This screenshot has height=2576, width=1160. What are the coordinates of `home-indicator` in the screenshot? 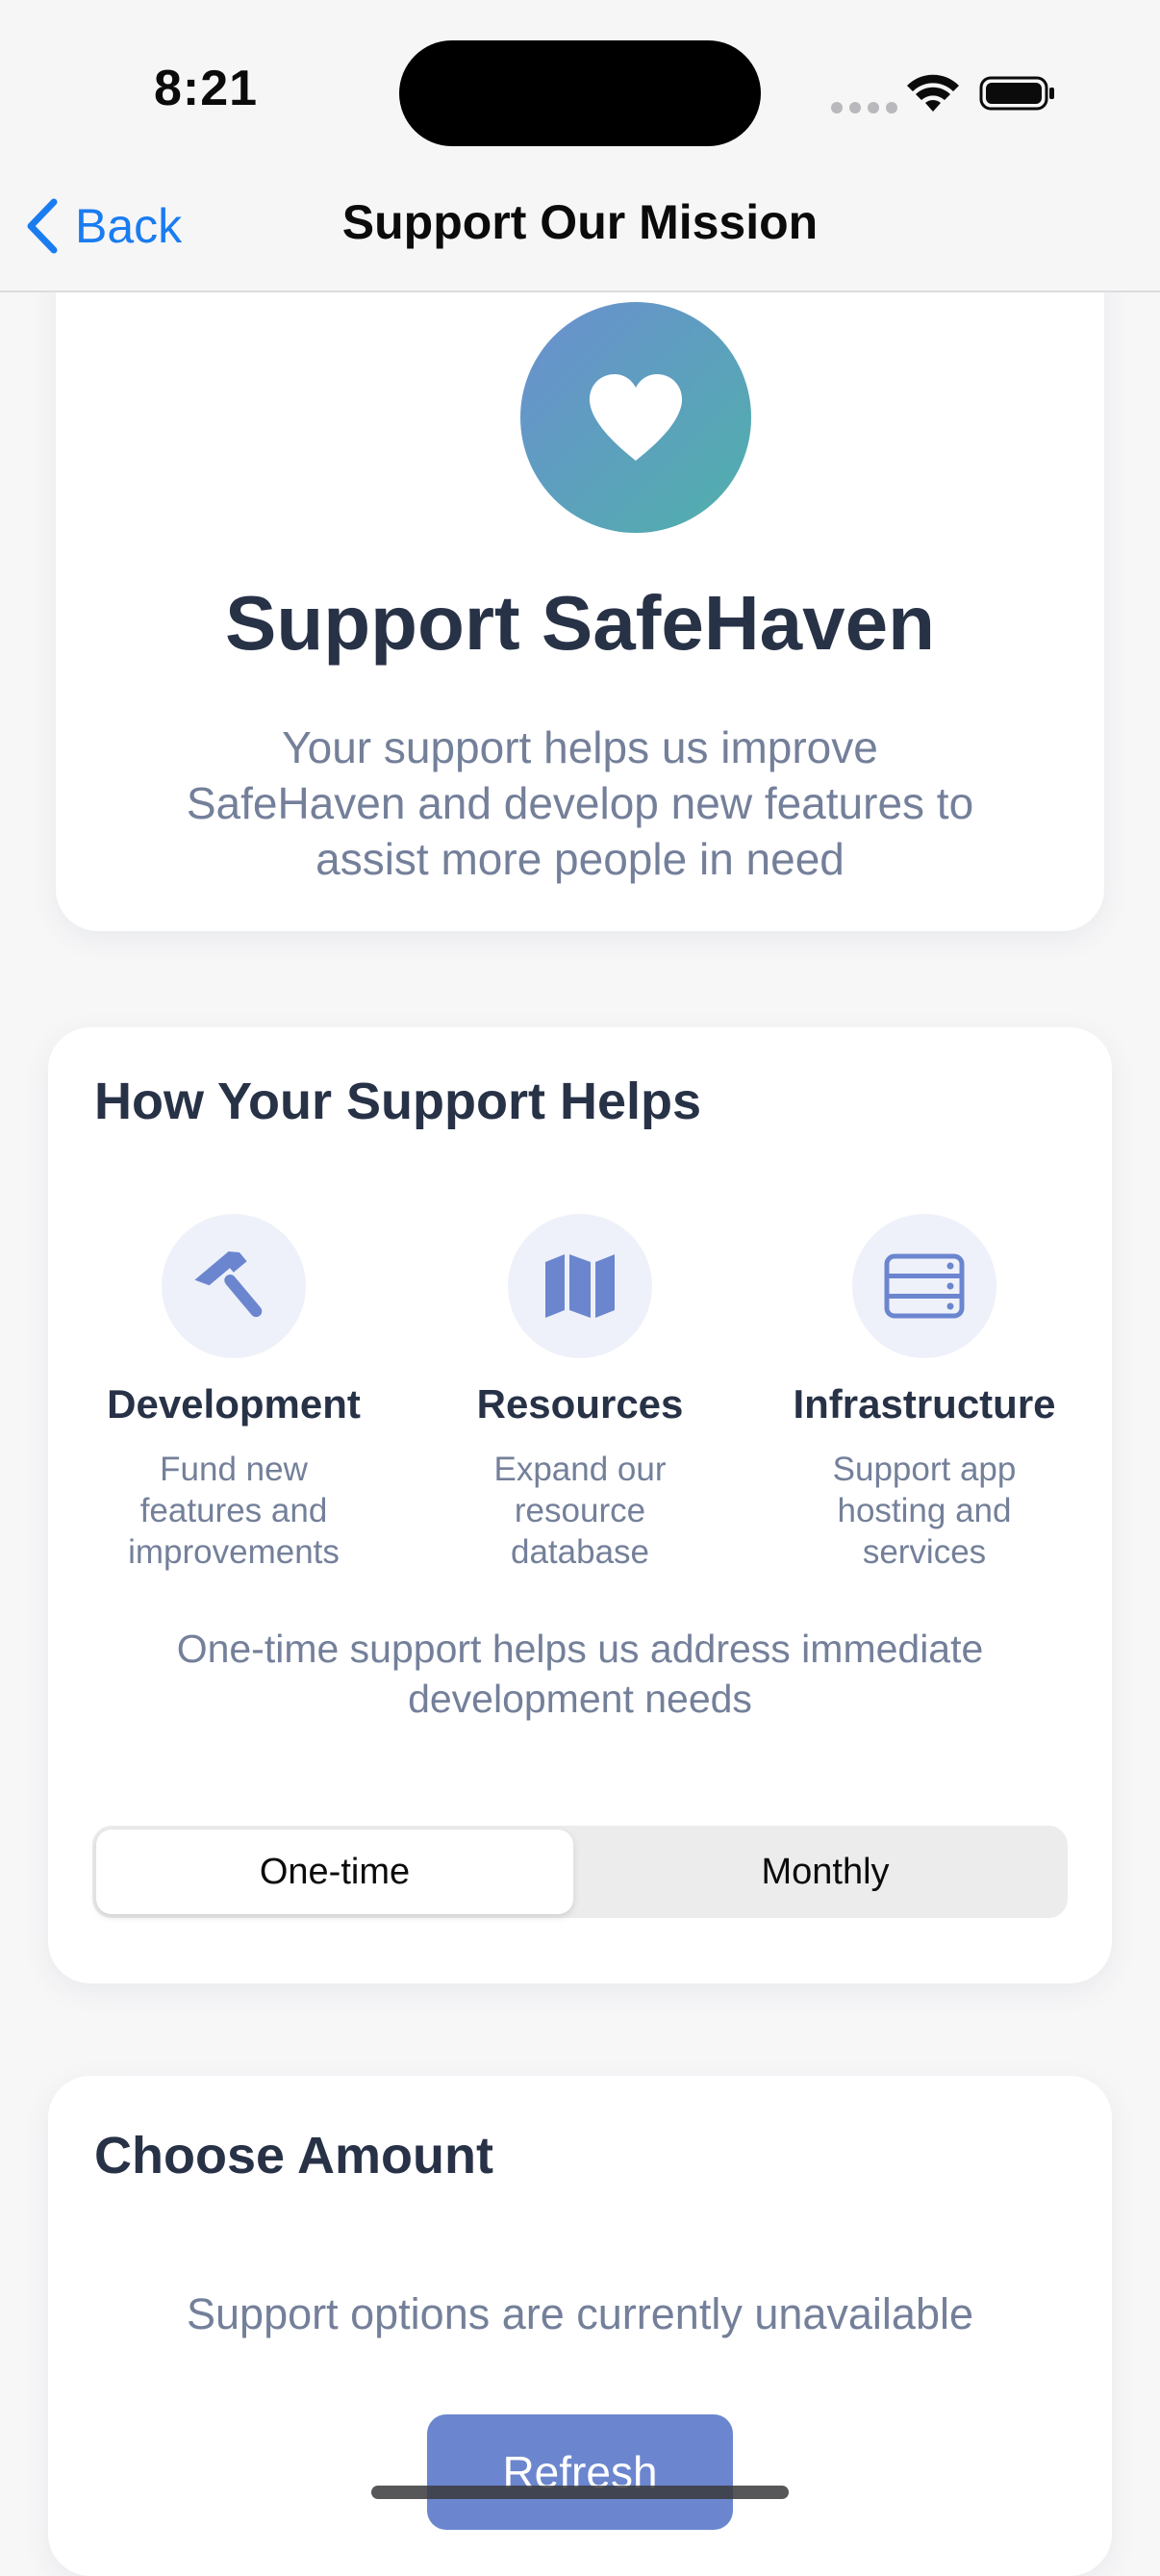 It's located at (580, 2493).